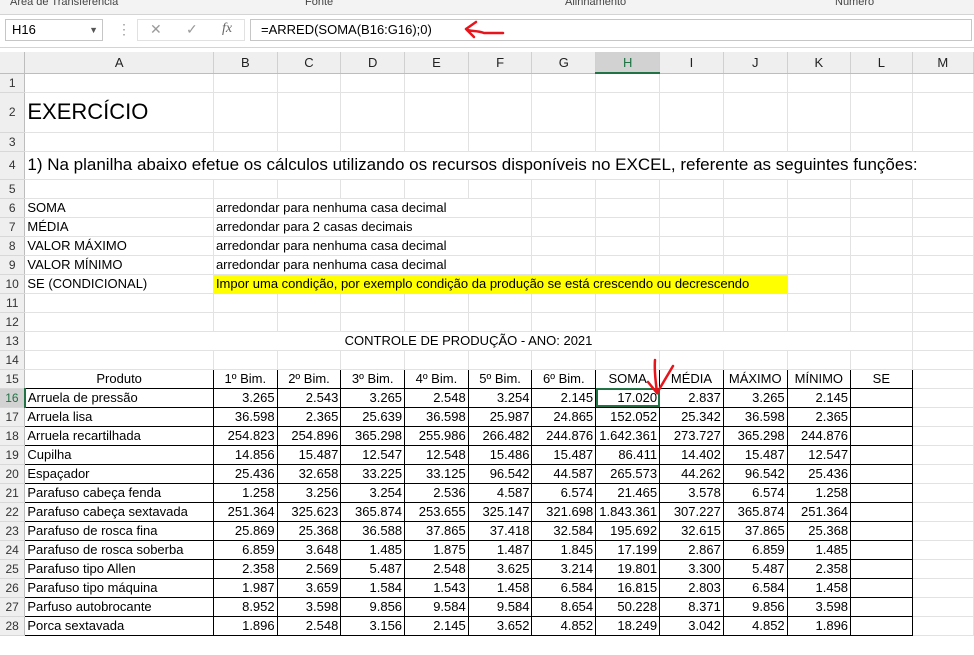 This screenshot has height=655, width=974. Describe the element at coordinates (309, 625) in the screenshot. I see `cell-c28: 2.548` at that location.